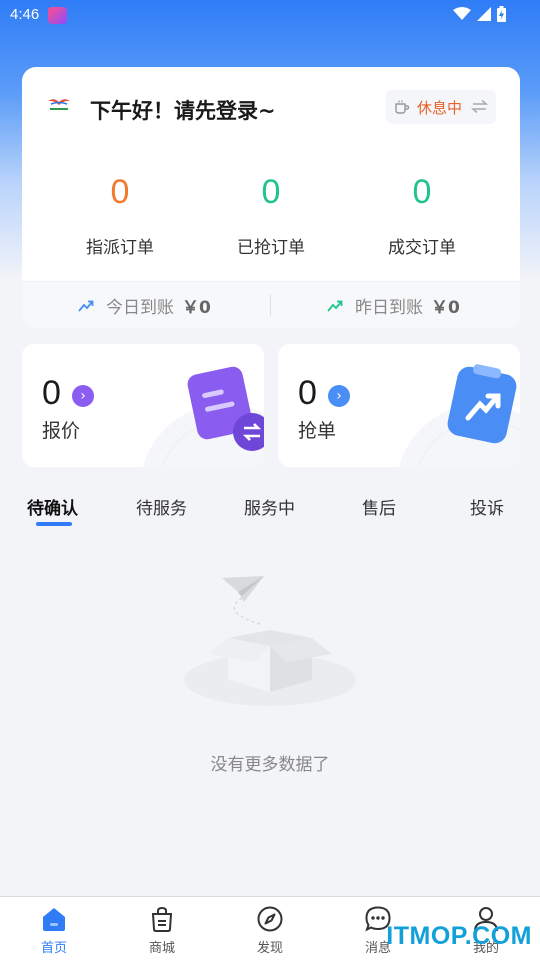 The height and width of the screenshot is (961, 540). What do you see at coordinates (479, 106) in the screenshot?
I see `swap-arrows-icon` at bounding box center [479, 106].